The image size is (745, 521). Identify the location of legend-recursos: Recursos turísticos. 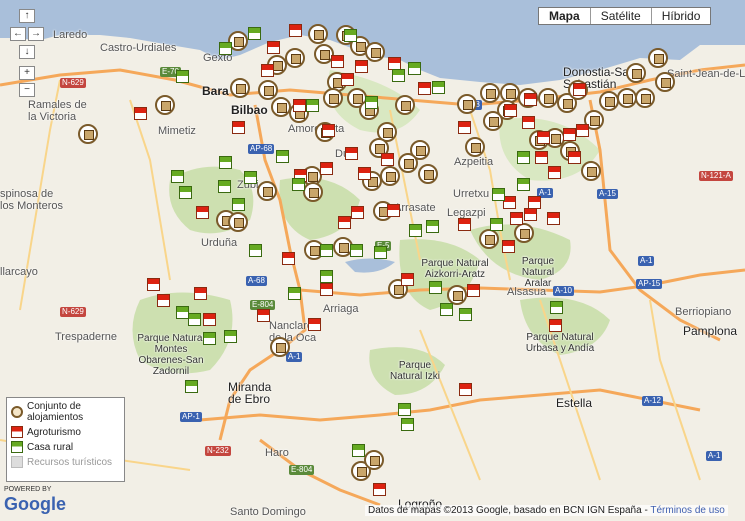
(65, 462).